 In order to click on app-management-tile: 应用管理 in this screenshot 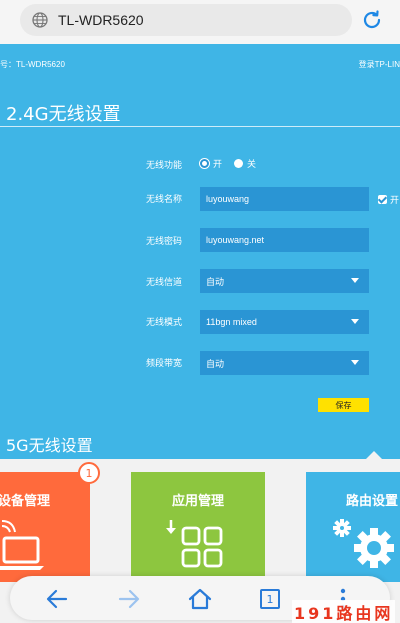, I will do `click(198, 527)`.